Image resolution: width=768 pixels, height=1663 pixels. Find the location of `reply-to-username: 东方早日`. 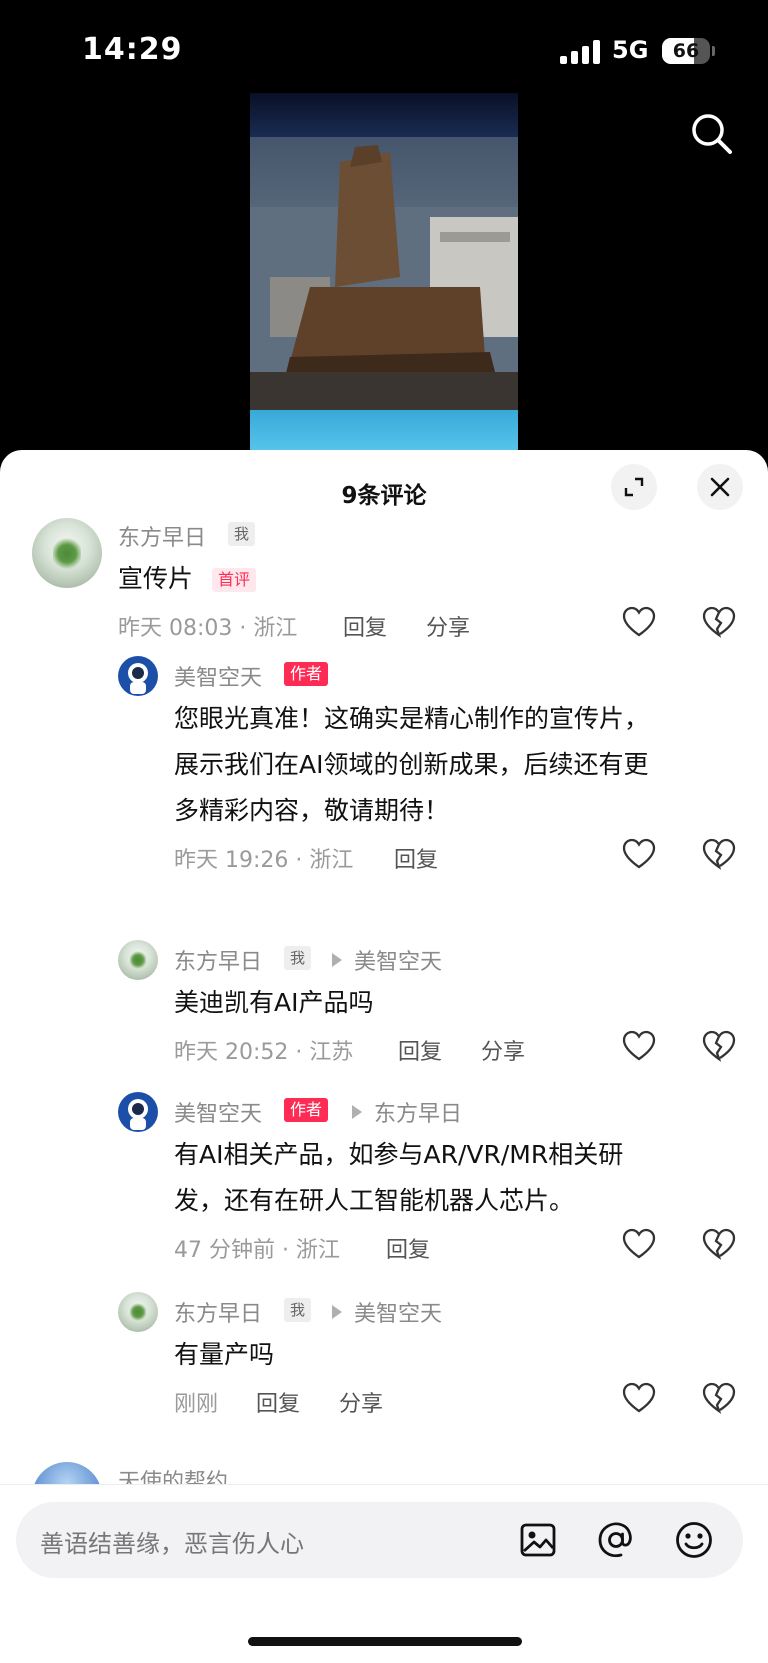

reply-to-username: 东方早日 is located at coordinates (418, 1112).